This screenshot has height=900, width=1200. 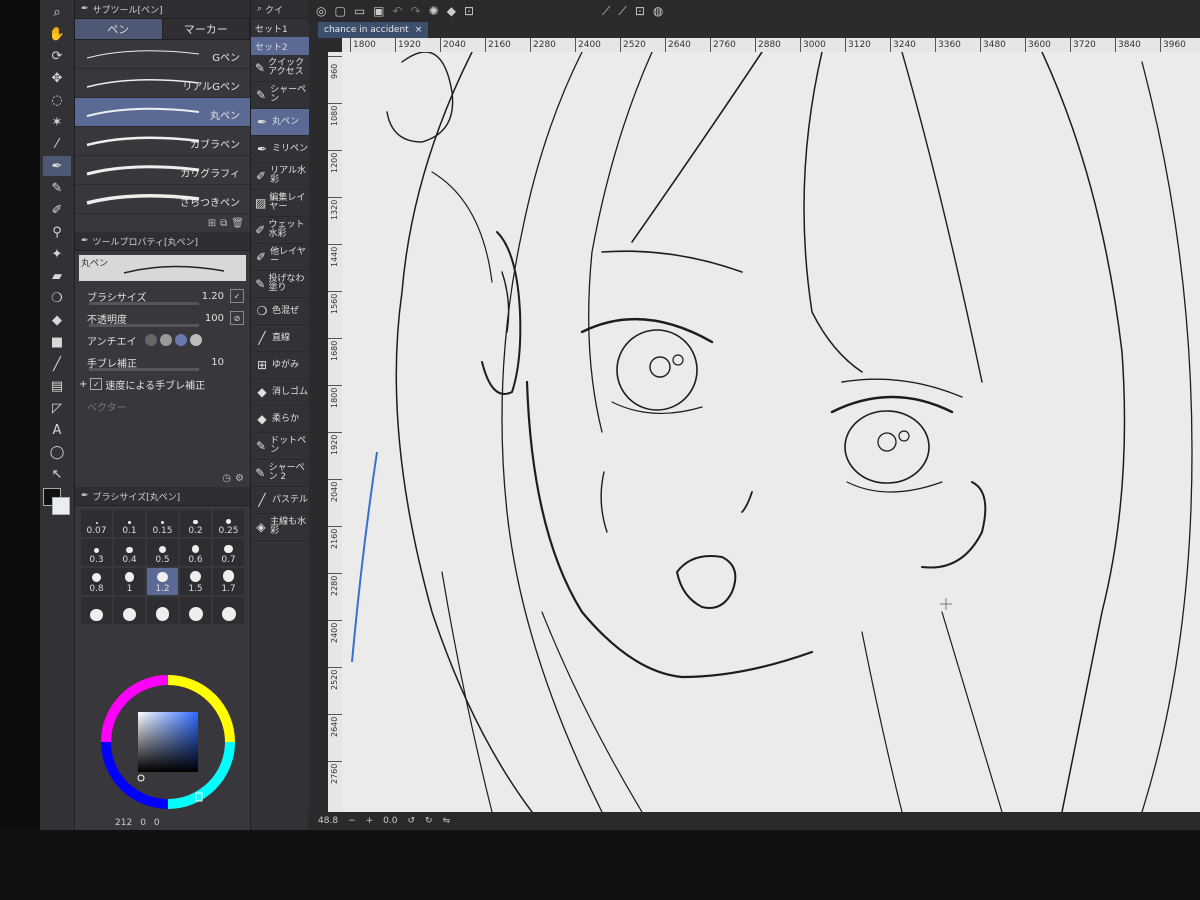 What do you see at coordinates (213, 296) in the screenshot?
I see `brush-size-value: 1.20` at bounding box center [213, 296].